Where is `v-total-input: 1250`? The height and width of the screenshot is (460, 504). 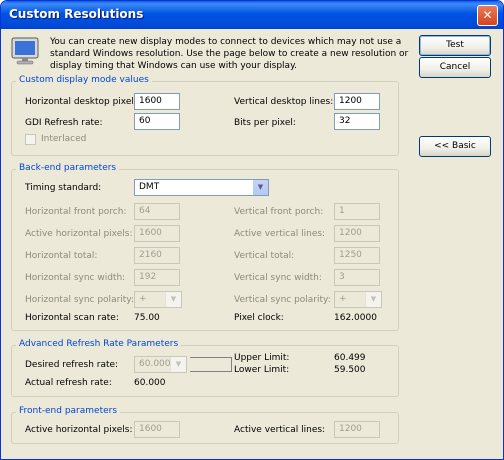
v-total-input: 1250 is located at coordinates (357, 255).